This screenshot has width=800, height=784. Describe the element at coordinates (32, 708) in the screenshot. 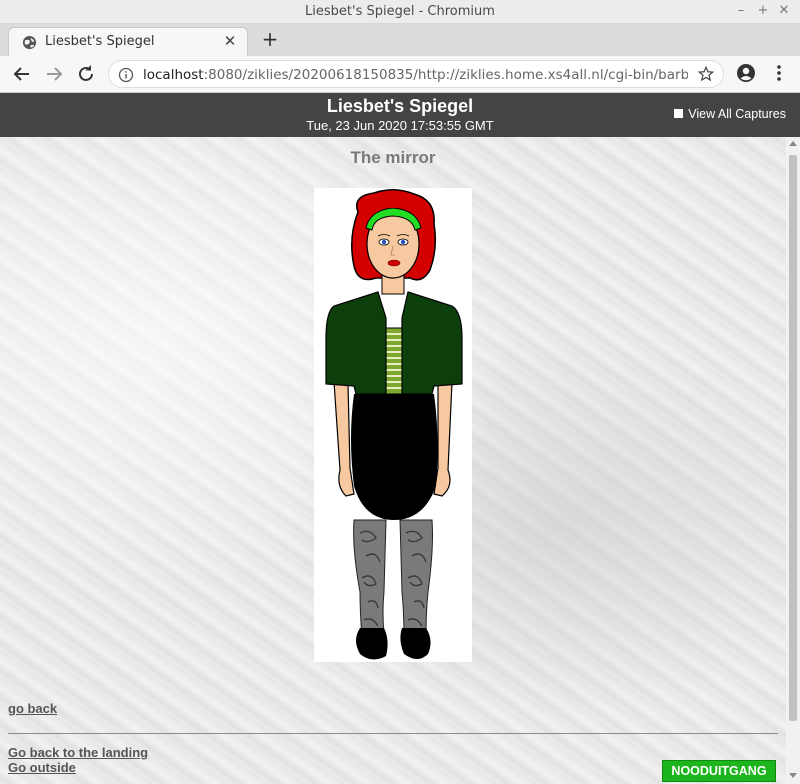

I see `go-back-link: go back` at that location.